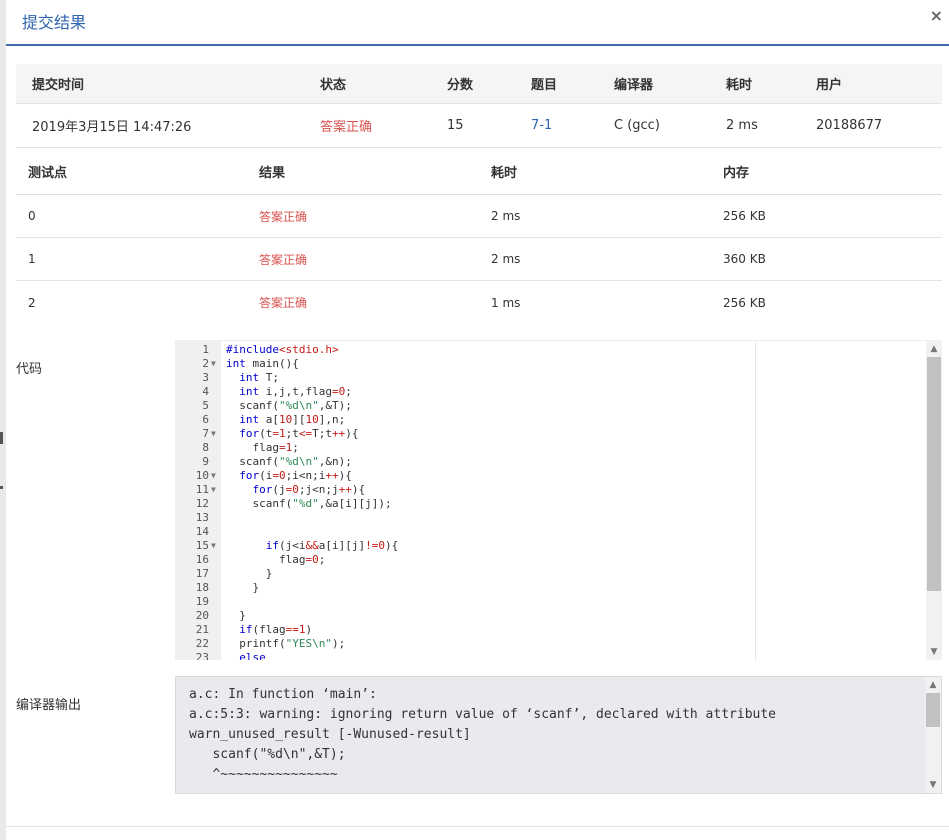  What do you see at coordinates (332, 545) in the screenshot?
I see `code-text: if(j<i&&a[i][j]!=0){` at bounding box center [332, 545].